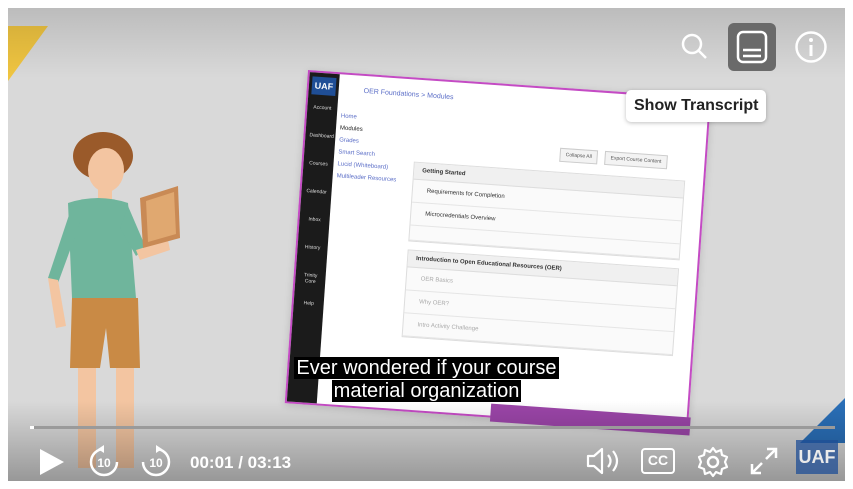  I want to click on lms-collapse-all-button: Collapse All, so click(579, 156).